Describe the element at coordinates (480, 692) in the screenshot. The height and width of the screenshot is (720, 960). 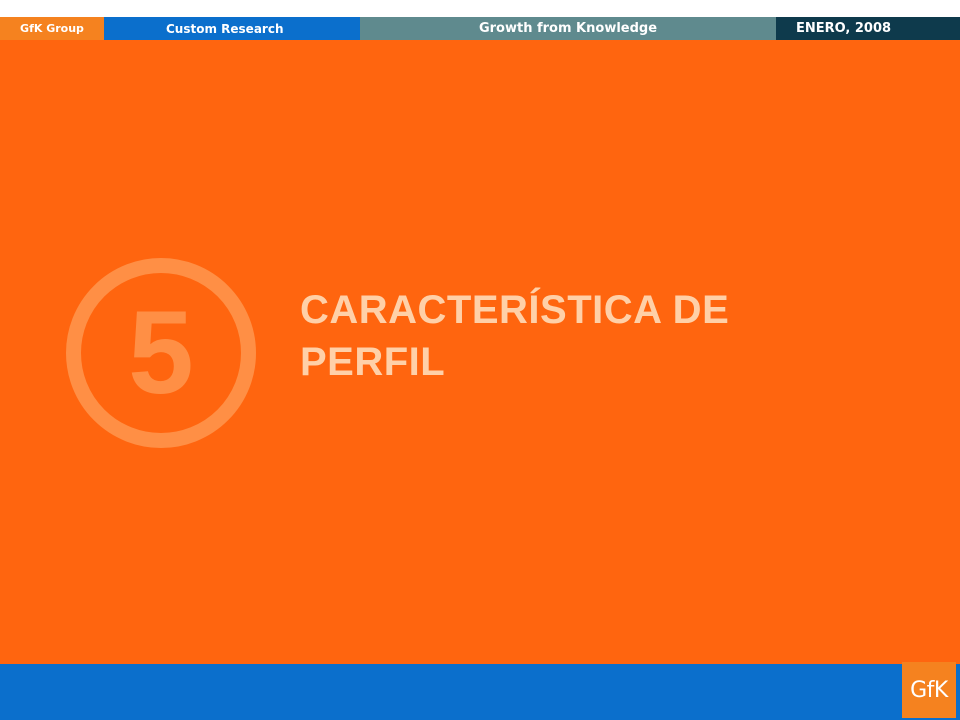
I see `footer-bar` at that location.